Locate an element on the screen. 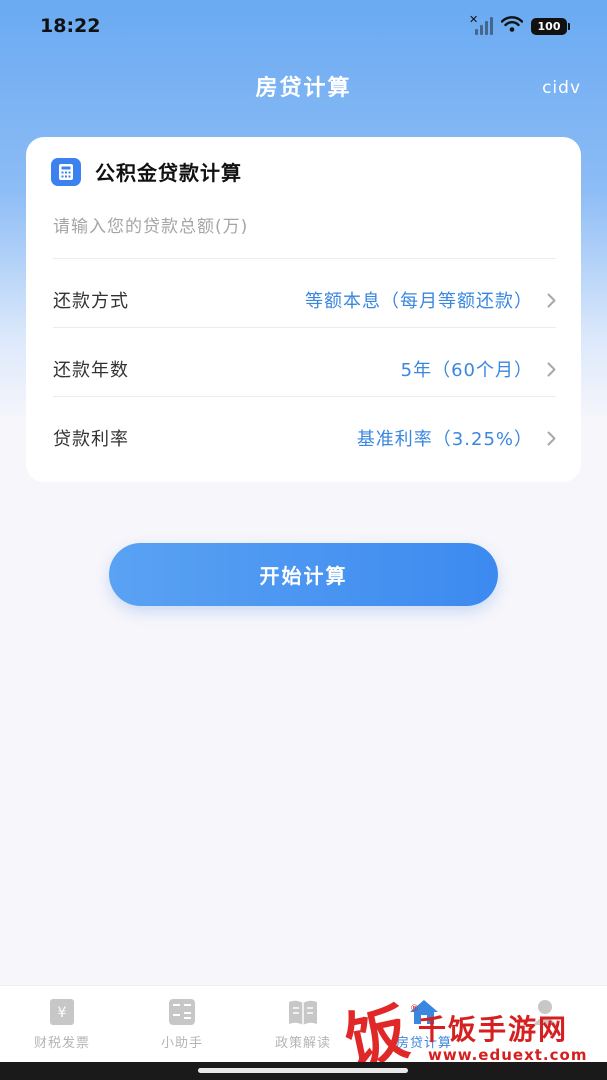 The width and height of the screenshot is (607, 1080). card-title: 公积金贷款计算 is located at coordinates (168, 173).